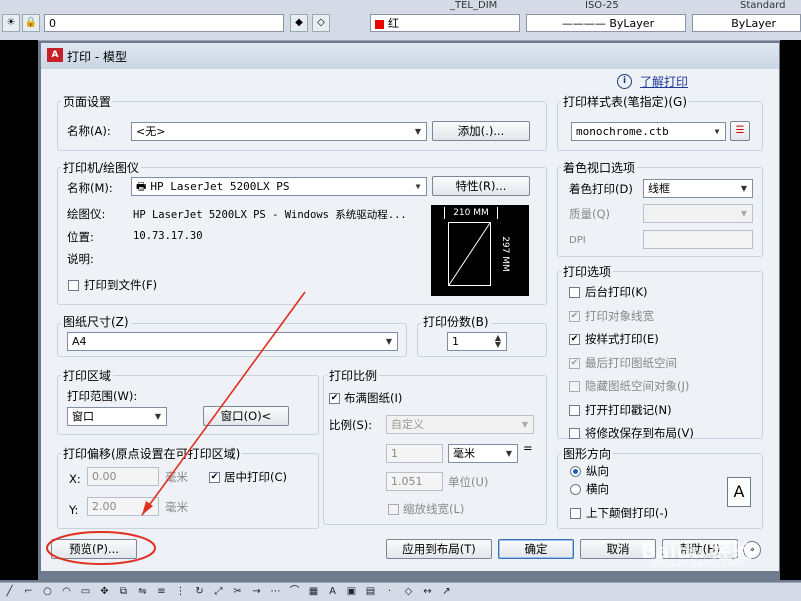 The width and height of the screenshot is (801, 601). What do you see at coordinates (622, 339) in the screenshot?
I see `plot-option-label: 按样式打印(E)` at bounding box center [622, 339].